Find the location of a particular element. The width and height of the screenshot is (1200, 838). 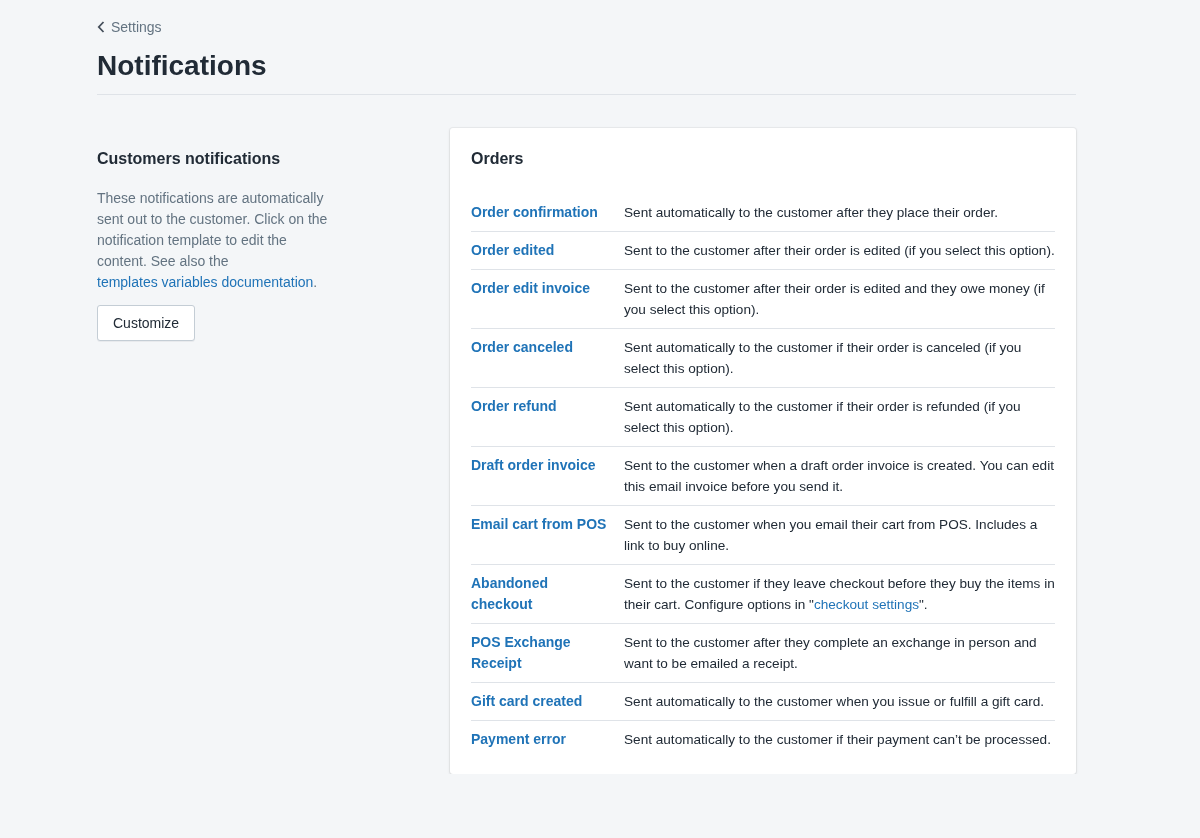

notification-link: Order confirmation is located at coordinates (534, 212).